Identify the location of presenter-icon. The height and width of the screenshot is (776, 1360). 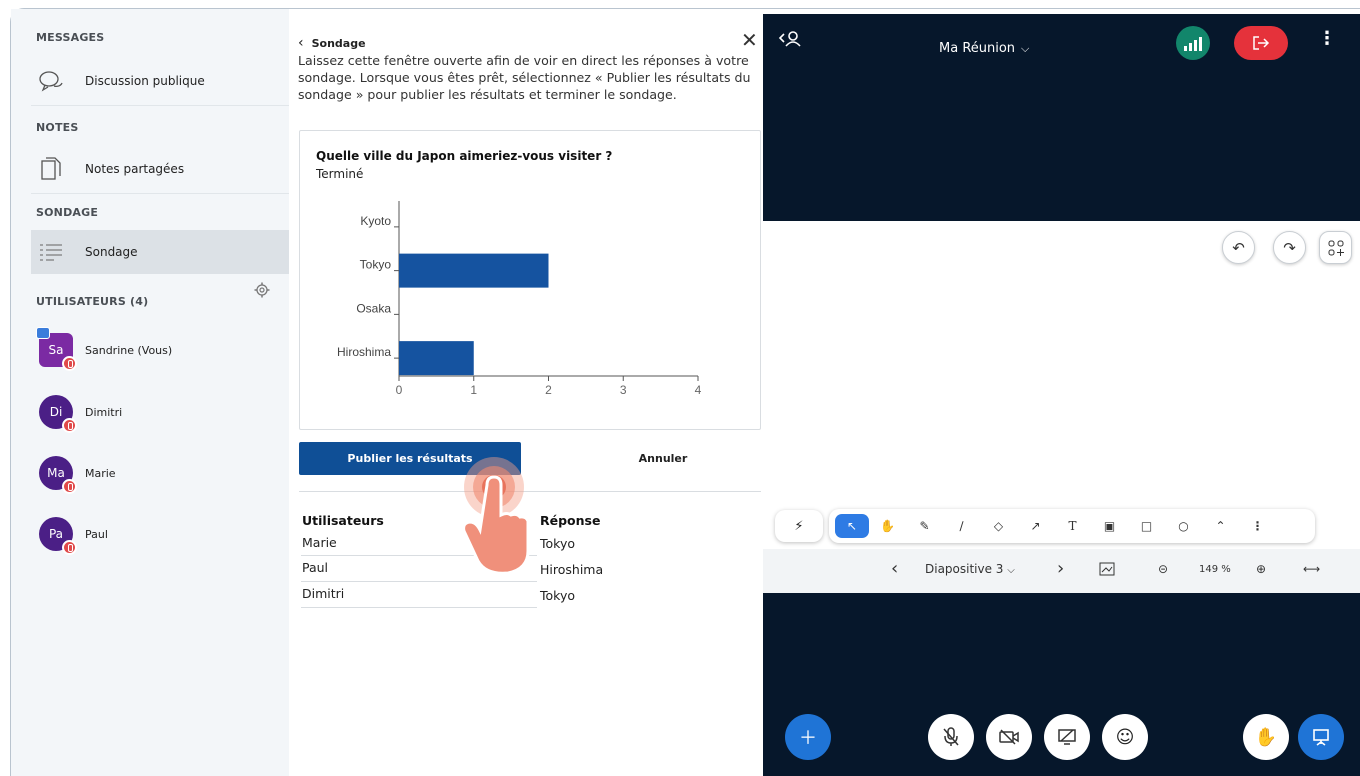
(43, 333).